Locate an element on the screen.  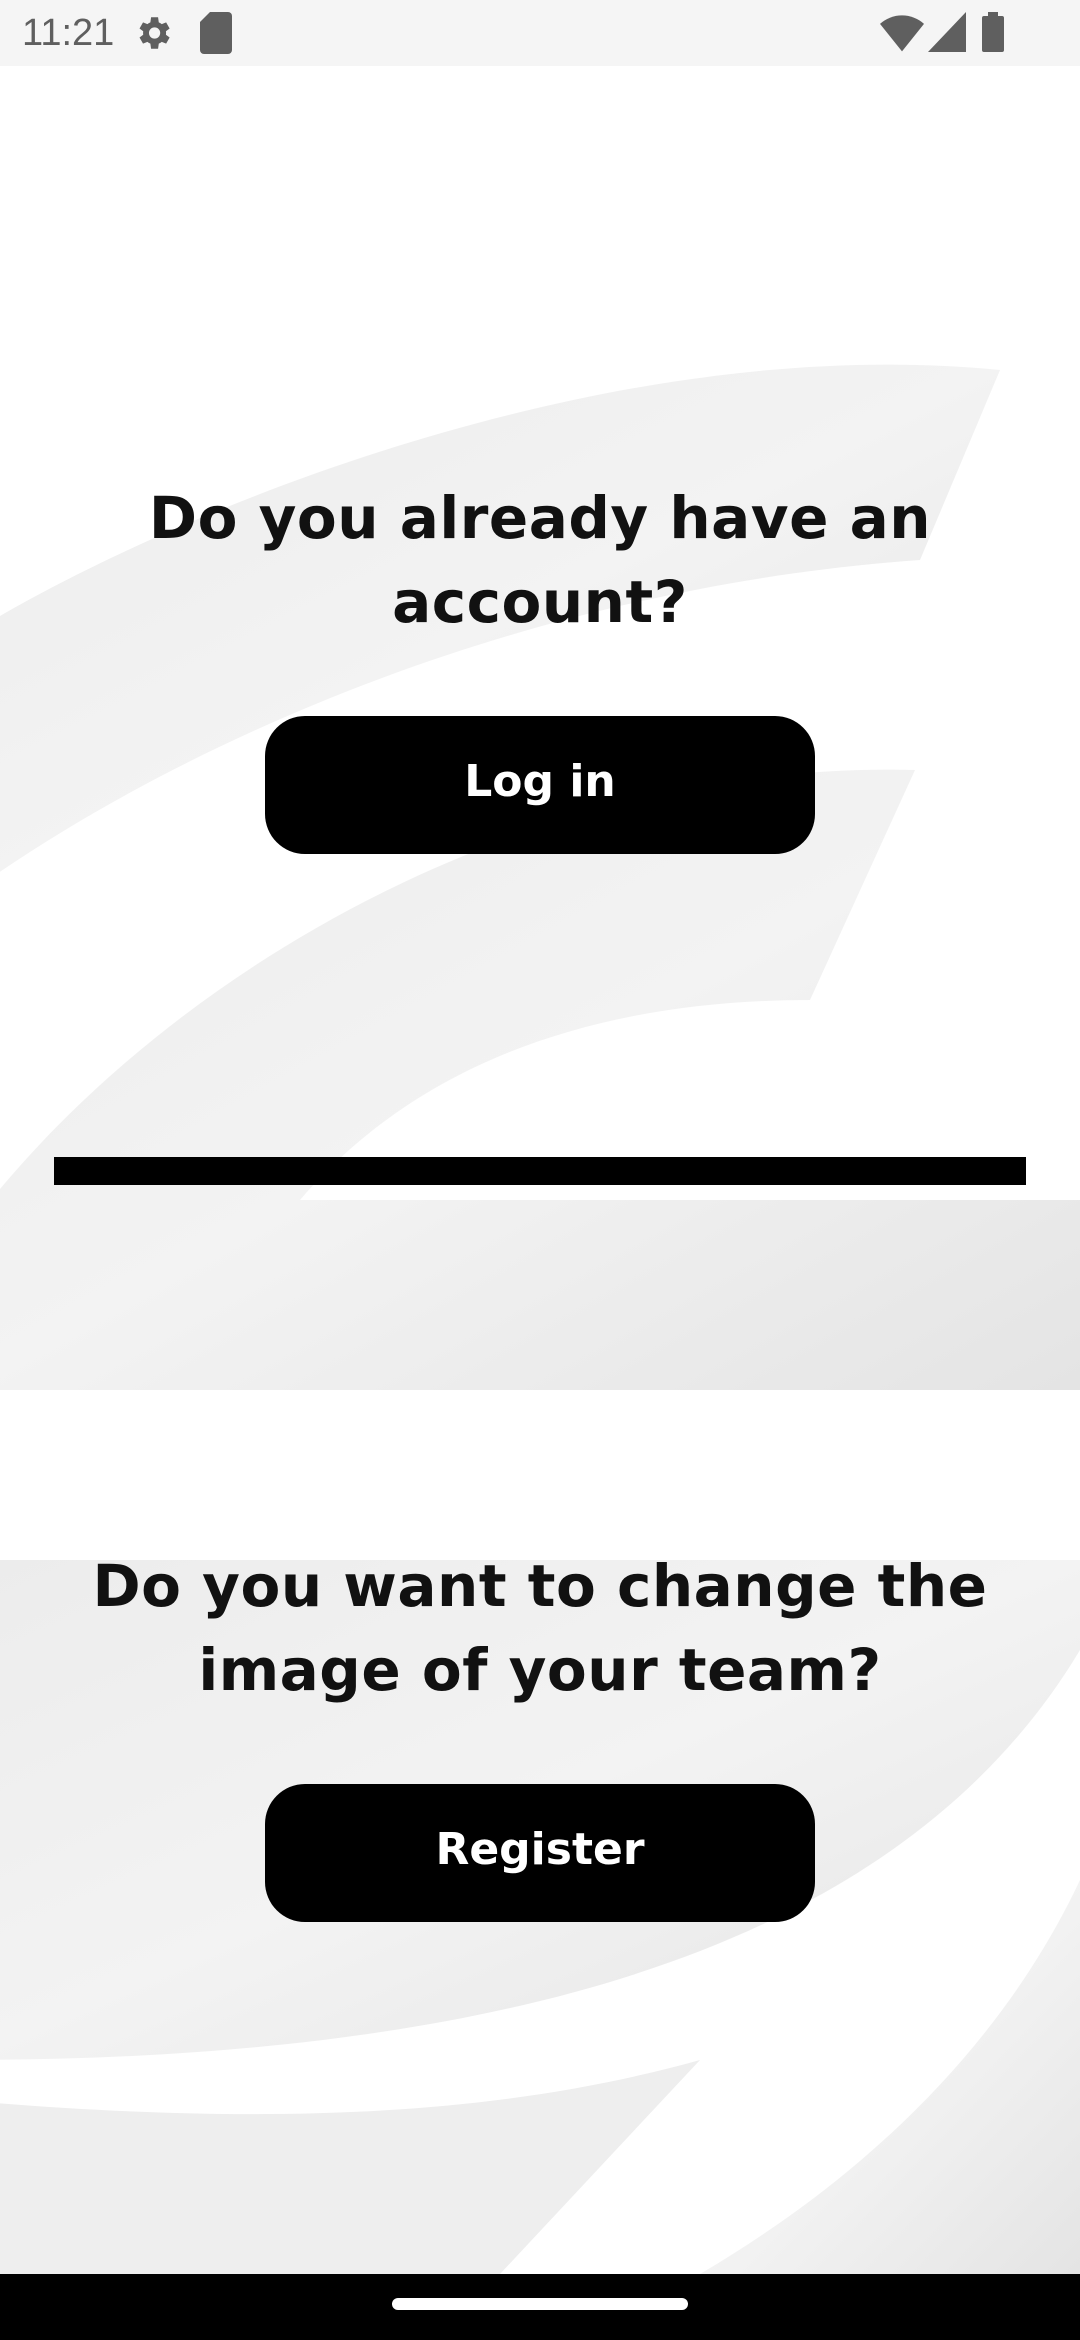
navigation-bar is located at coordinates (540, 2307).